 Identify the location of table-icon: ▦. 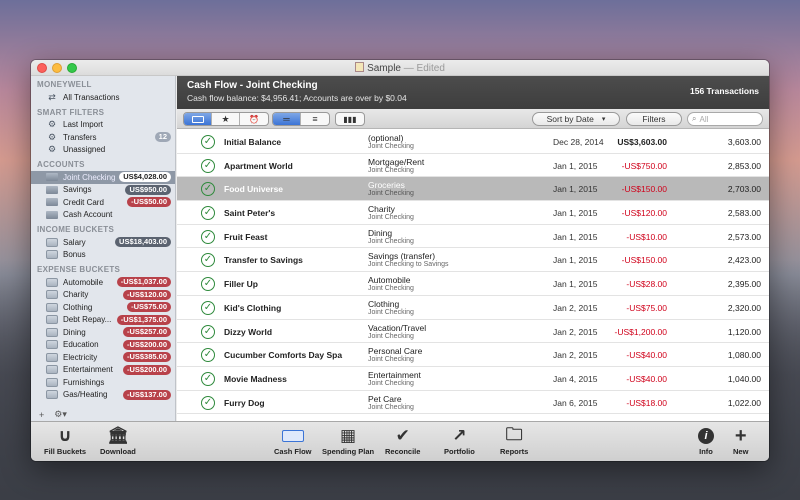
(348, 435).